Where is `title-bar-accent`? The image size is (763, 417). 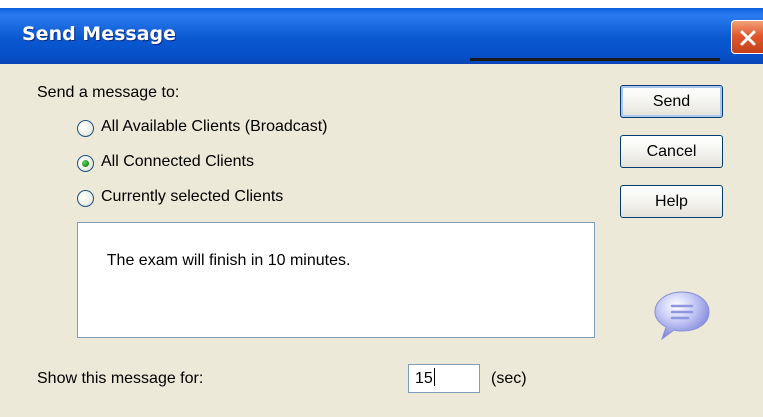 title-bar-accent is located at coordinates (595, 59).